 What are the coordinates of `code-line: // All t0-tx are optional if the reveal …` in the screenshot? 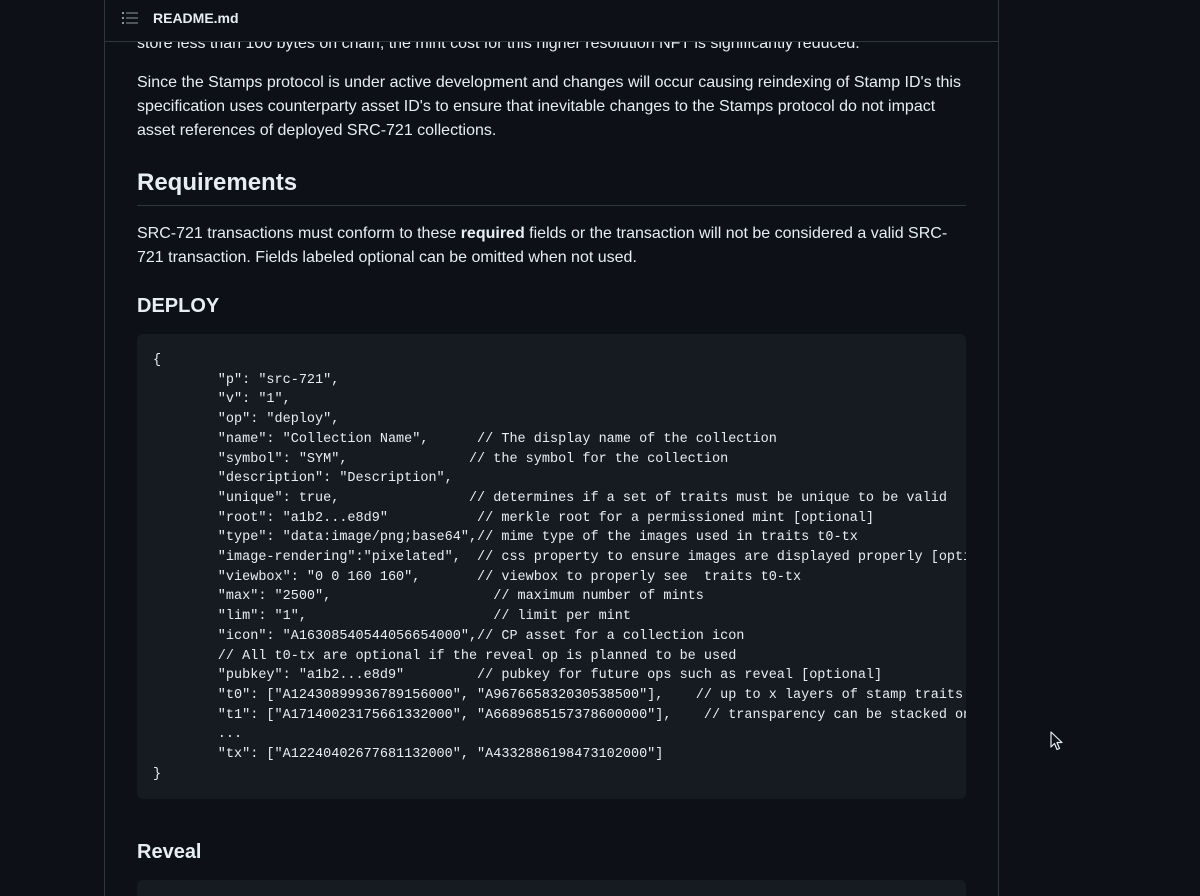 It's located at (445, 656).